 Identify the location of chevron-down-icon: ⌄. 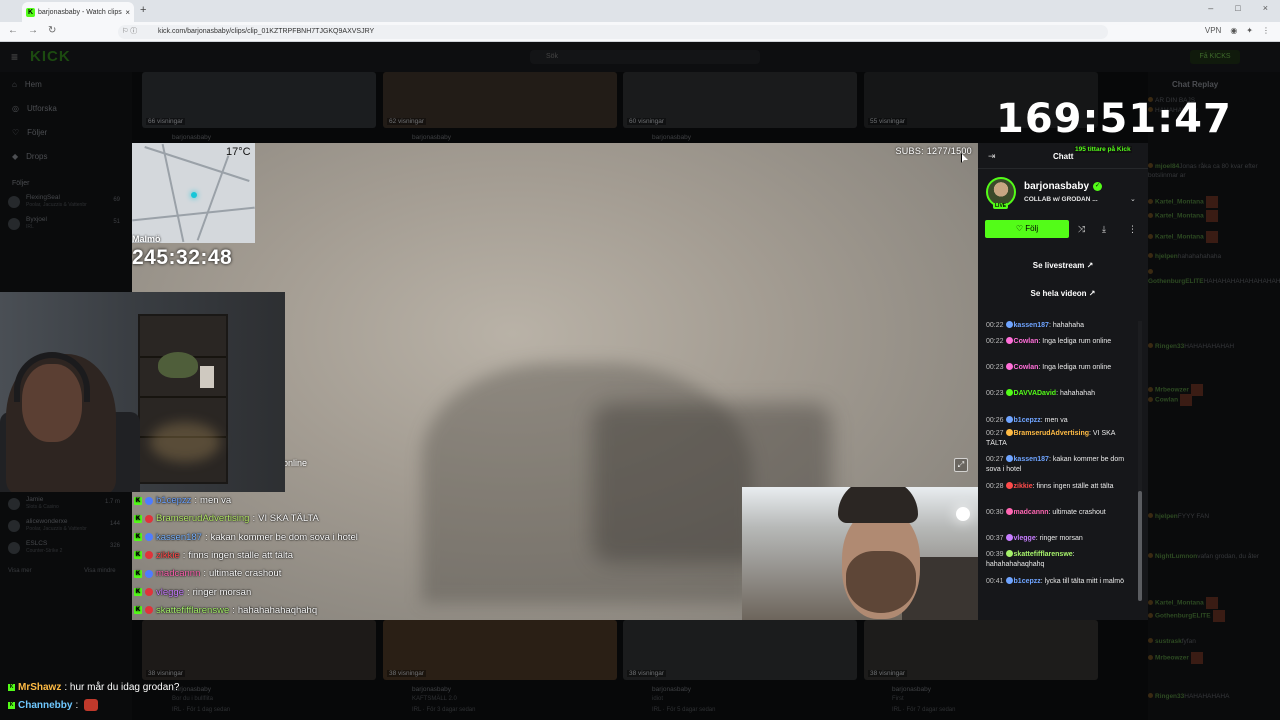
(1133, 199).